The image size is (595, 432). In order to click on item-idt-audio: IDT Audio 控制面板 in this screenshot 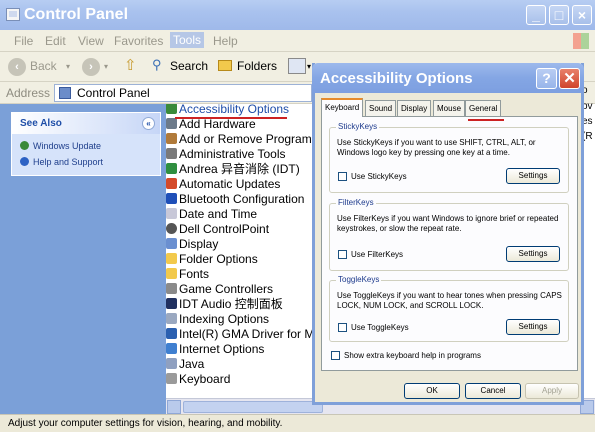, I will do `click(224, 304)`.